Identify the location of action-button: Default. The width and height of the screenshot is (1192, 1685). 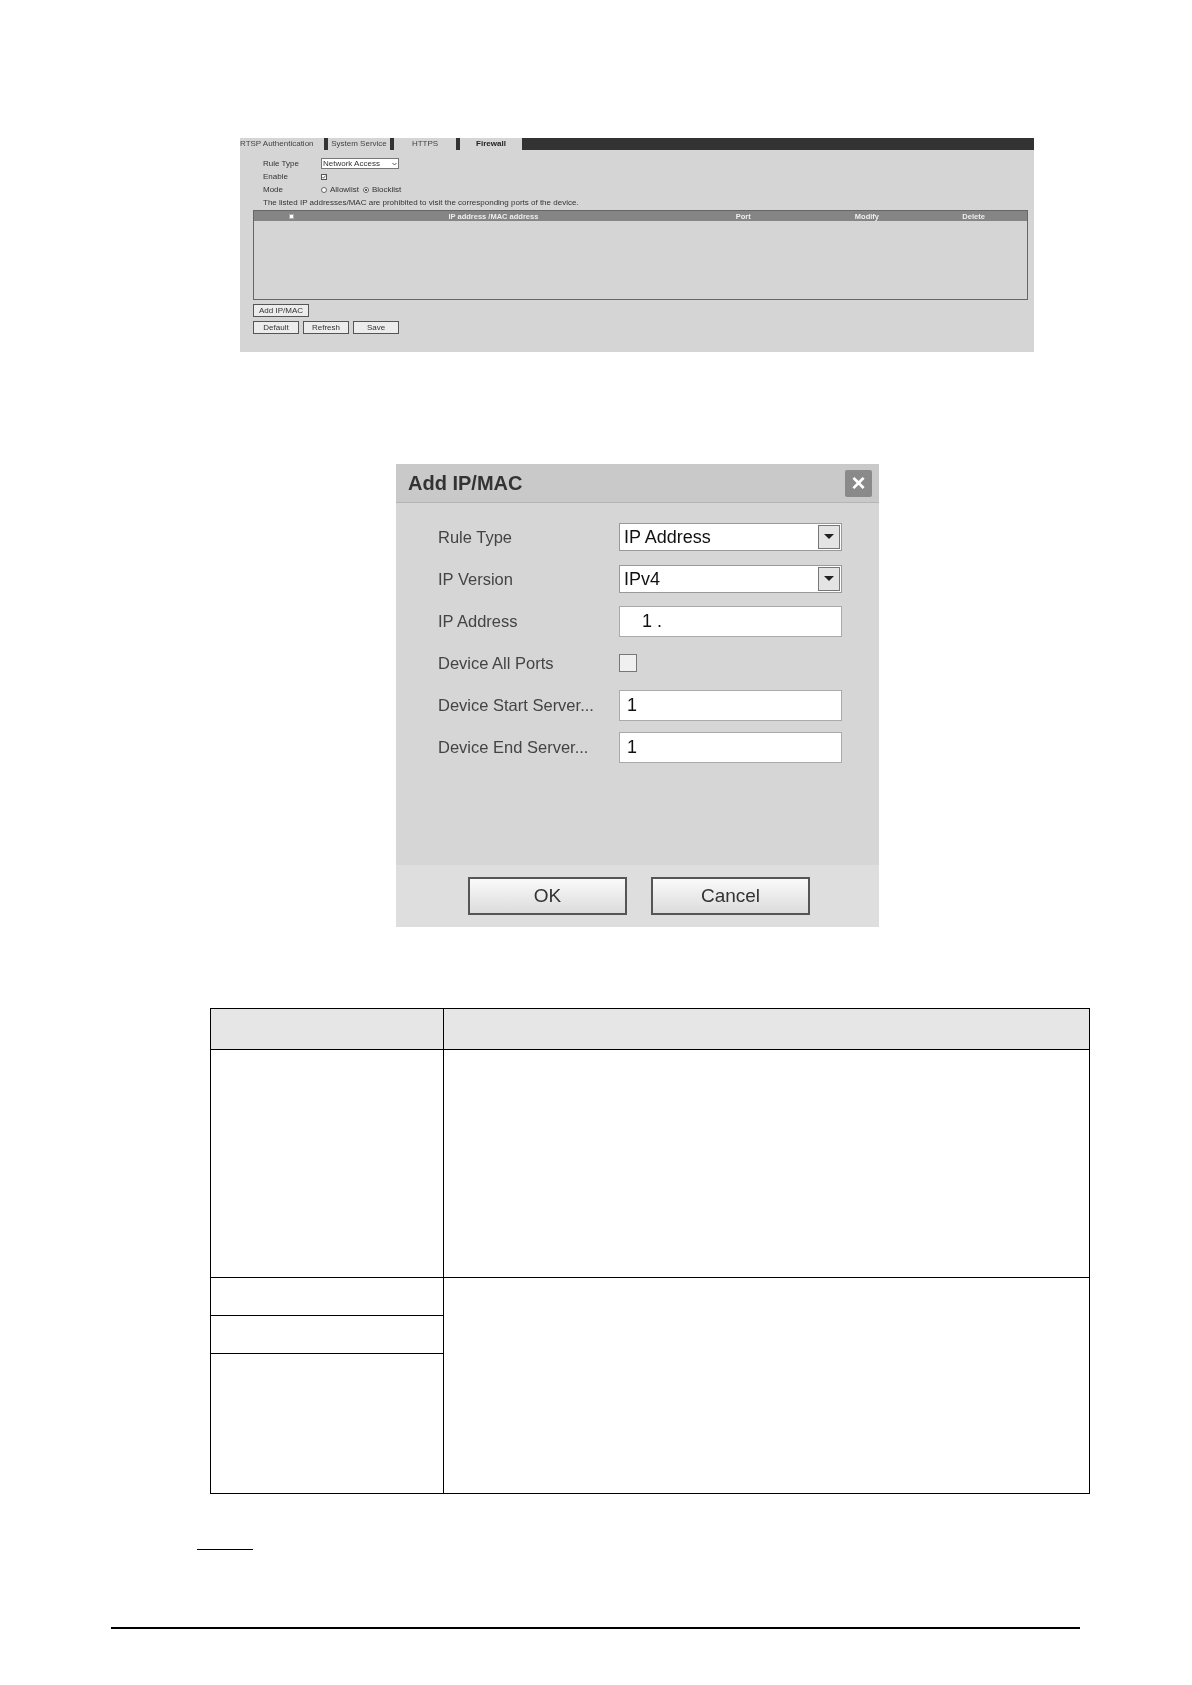
(276, 327).